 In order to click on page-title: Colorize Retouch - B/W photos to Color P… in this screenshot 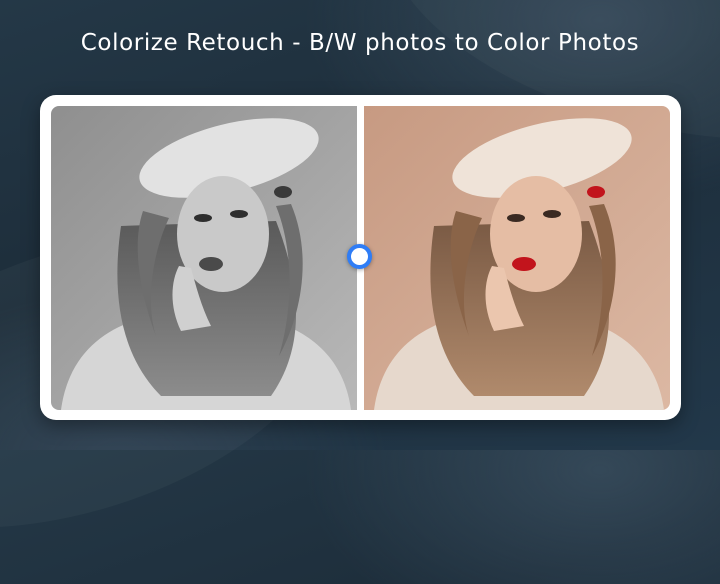, I will do `click(360, 43)`.